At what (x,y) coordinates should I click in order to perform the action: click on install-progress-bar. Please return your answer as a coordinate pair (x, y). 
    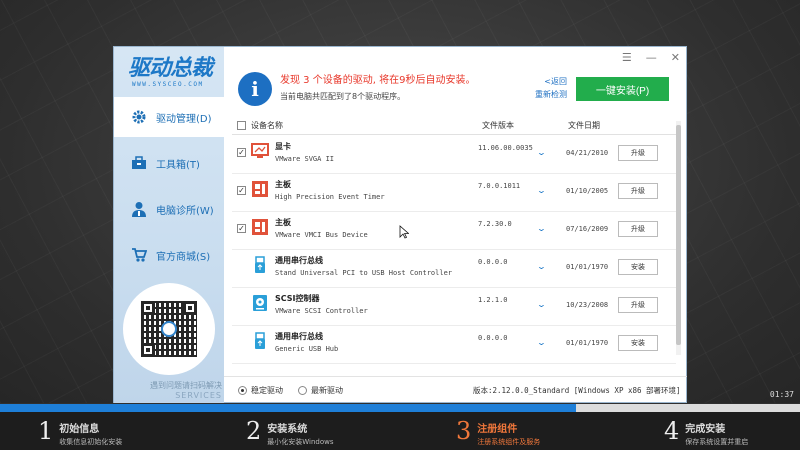
    Looking at the image, I should click on (400, 408).